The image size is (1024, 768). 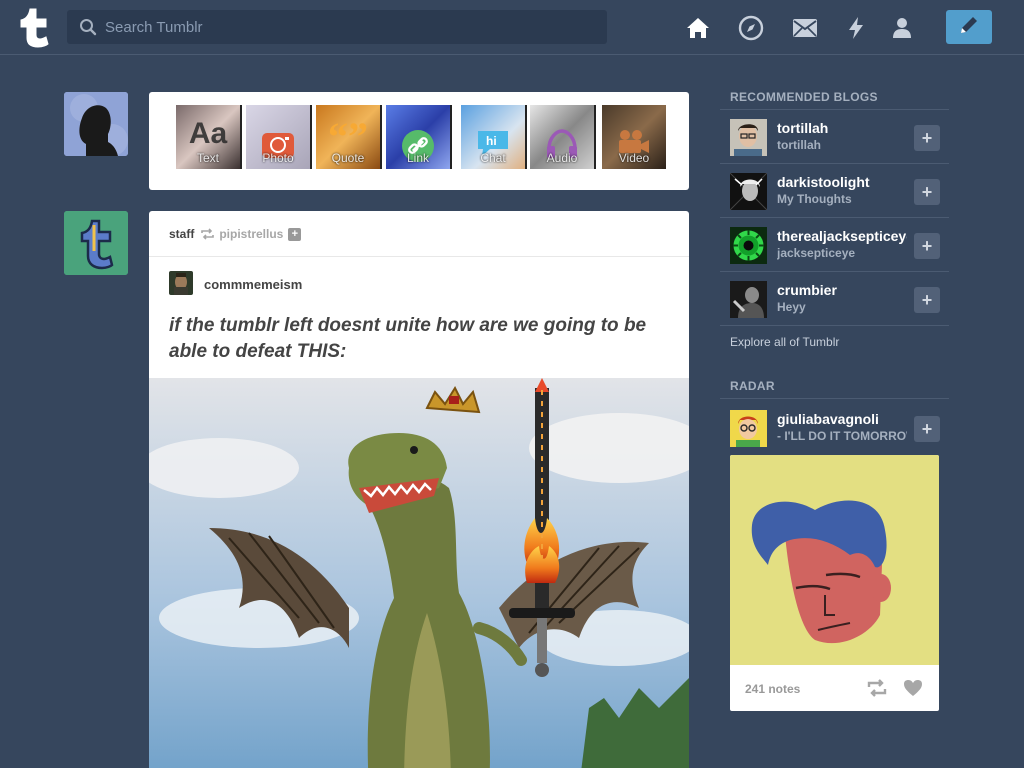 I want to click on post-header: staff pipistrellus +, so click(x=235, y=234).